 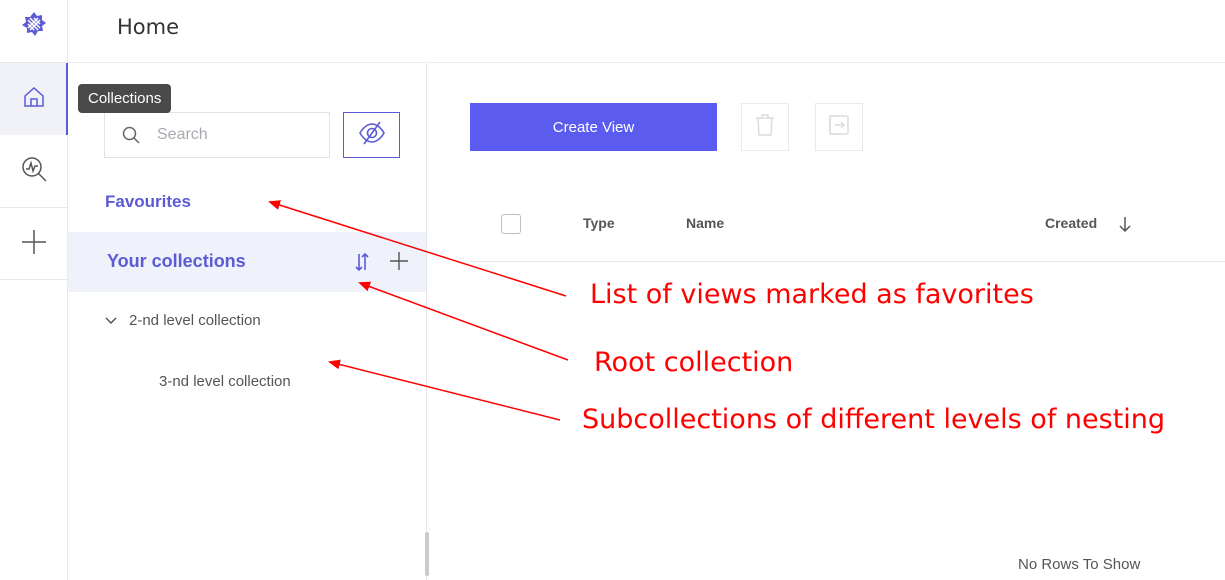 I want to click on page-title: Home, so click(x=148, y=27).